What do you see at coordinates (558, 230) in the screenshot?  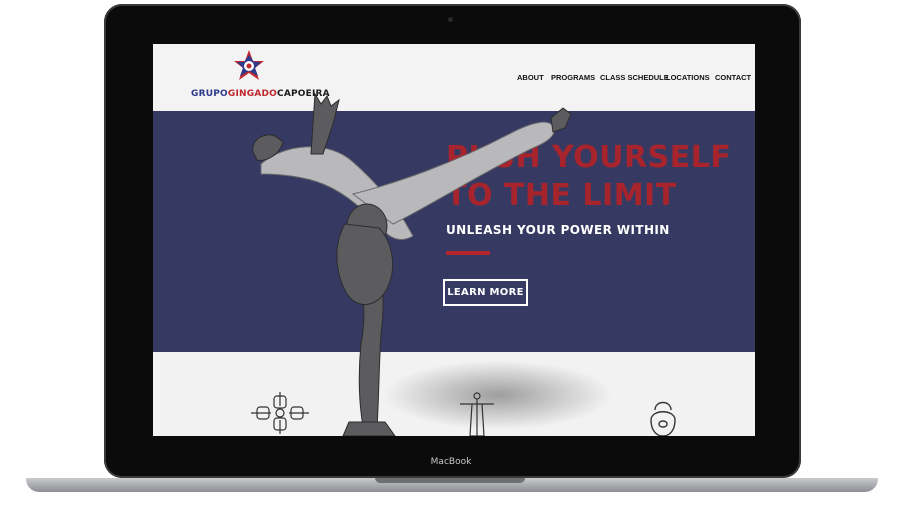 I see `hero-subtitle: UNLEASH YOUR POWER WITHIN` at bounding box center [558, 230].